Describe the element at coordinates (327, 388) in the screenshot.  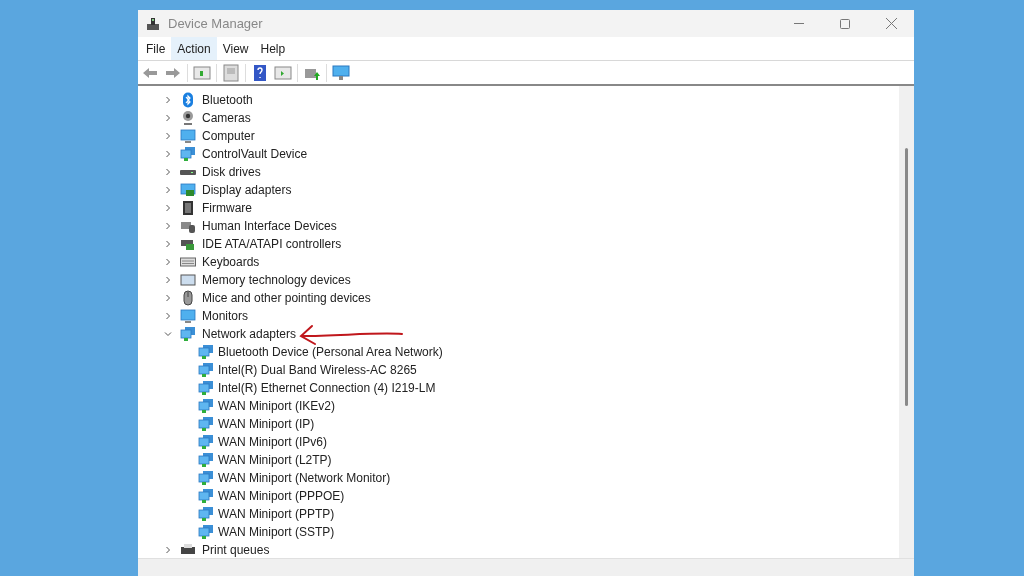
I see `tree-item: Intel(R) Ethernet Connection (4) I219-LM` at that location.